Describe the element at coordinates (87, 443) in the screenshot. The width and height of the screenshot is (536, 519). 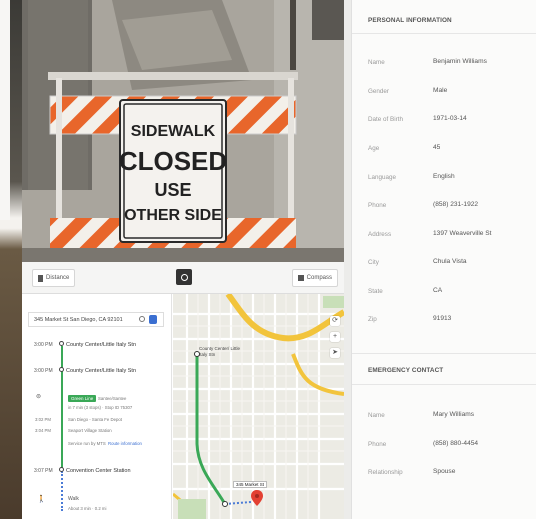
I see `service-note: Service run by MTS` at that location.